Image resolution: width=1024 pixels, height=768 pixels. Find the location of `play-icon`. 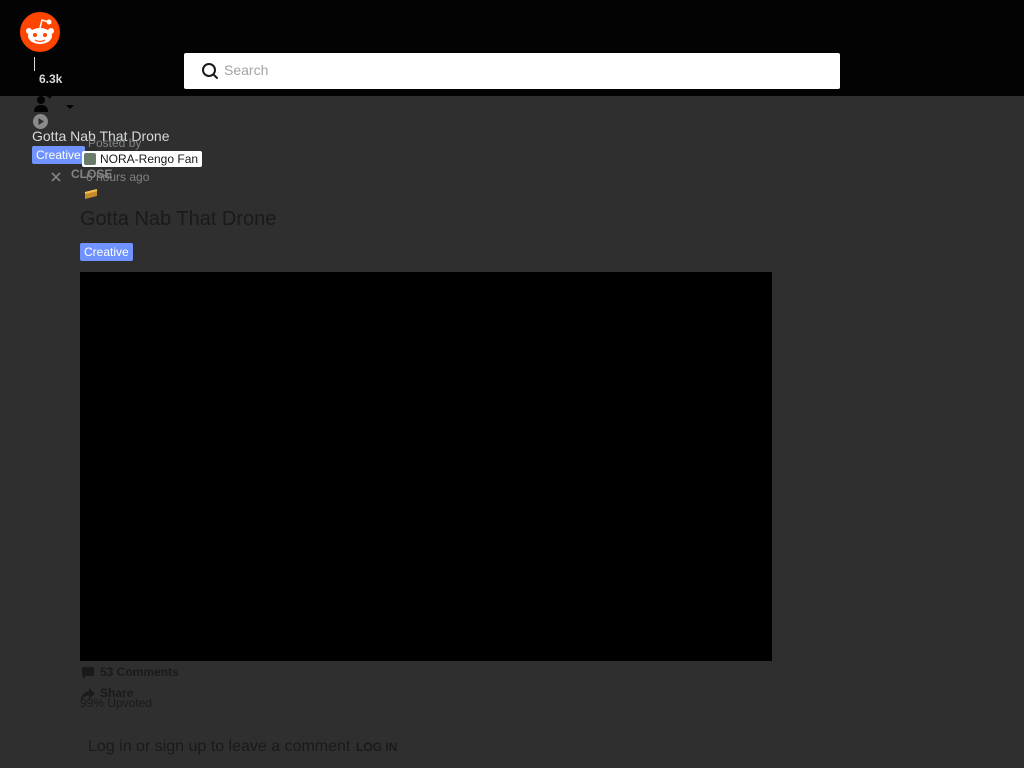

play-icon is located at coordinates (40, 121).